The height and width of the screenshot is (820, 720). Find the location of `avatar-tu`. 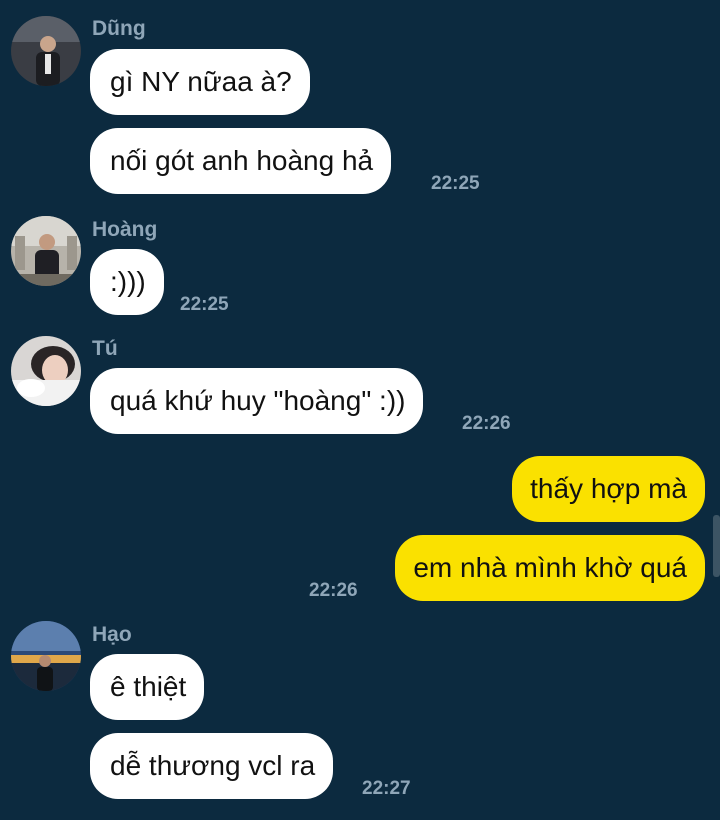

avatar-tu is located at coordinates (46, 371).